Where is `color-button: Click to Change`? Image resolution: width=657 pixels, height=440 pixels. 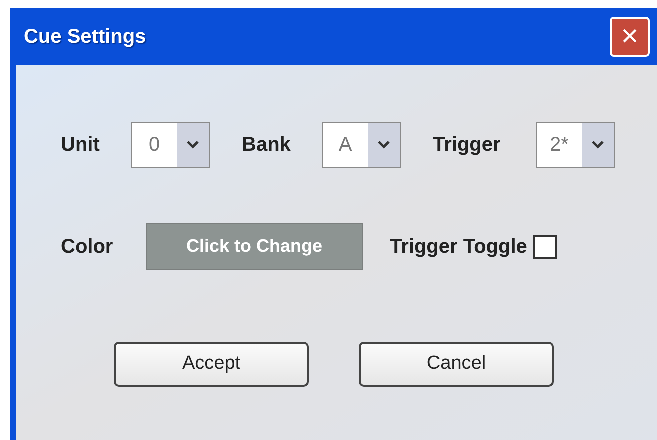 color-button: Click to Change is located at coordinates (254, 246).